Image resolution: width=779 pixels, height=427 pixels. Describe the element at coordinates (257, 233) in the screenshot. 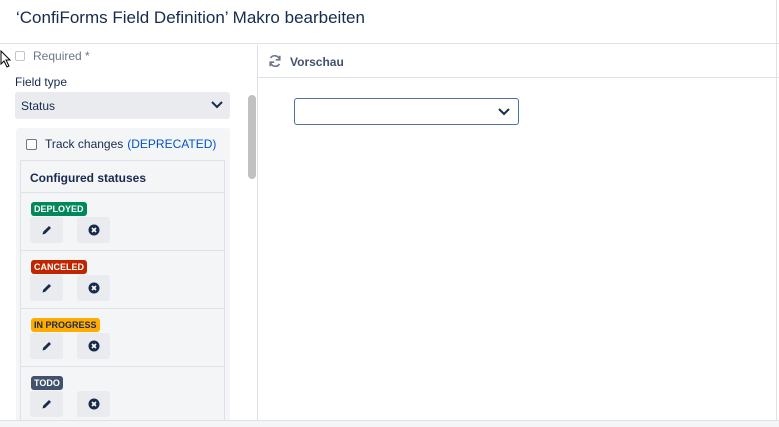

I see `panel-divider` at that location.